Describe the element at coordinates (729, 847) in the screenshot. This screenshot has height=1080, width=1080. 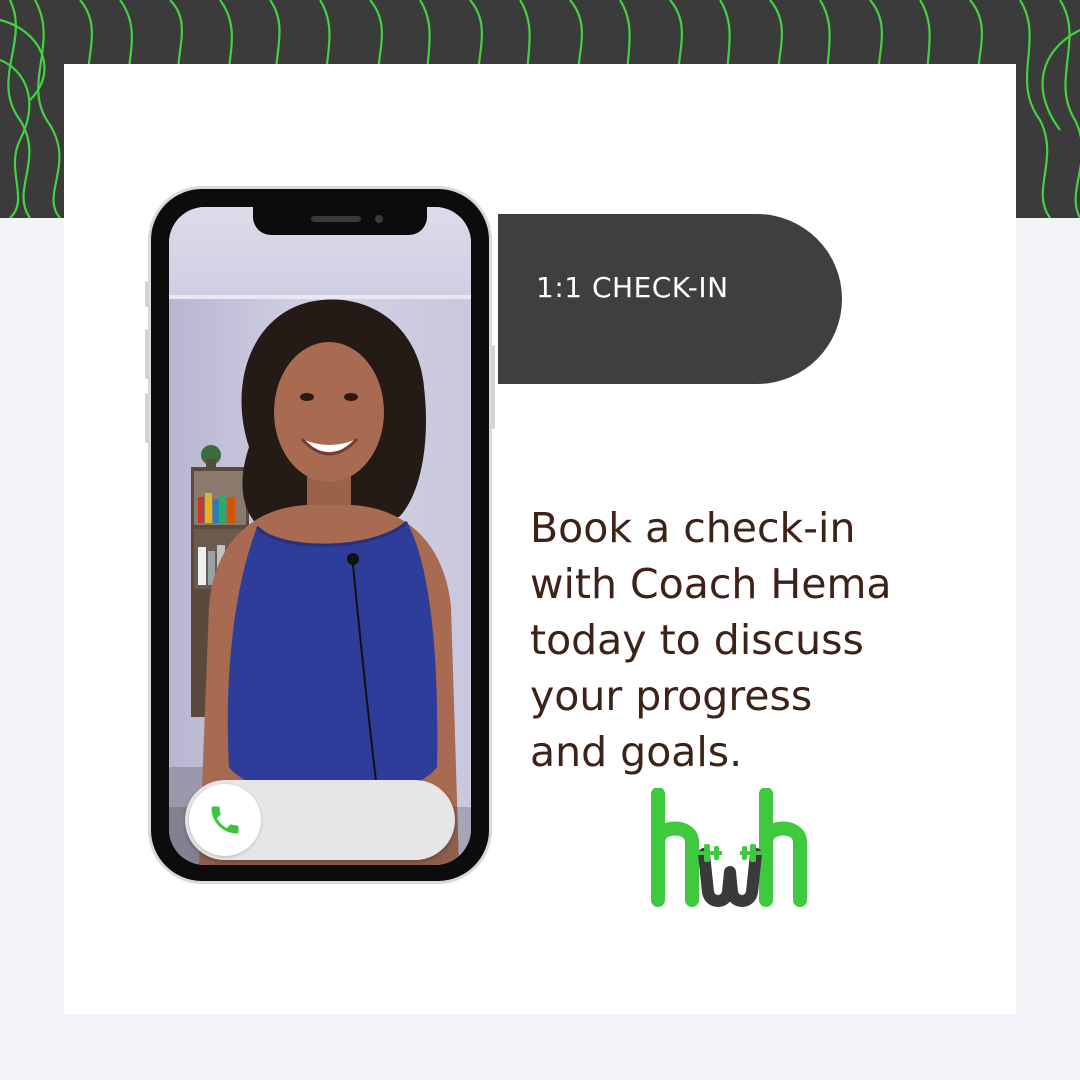
I see `hwh-logo` at that location.